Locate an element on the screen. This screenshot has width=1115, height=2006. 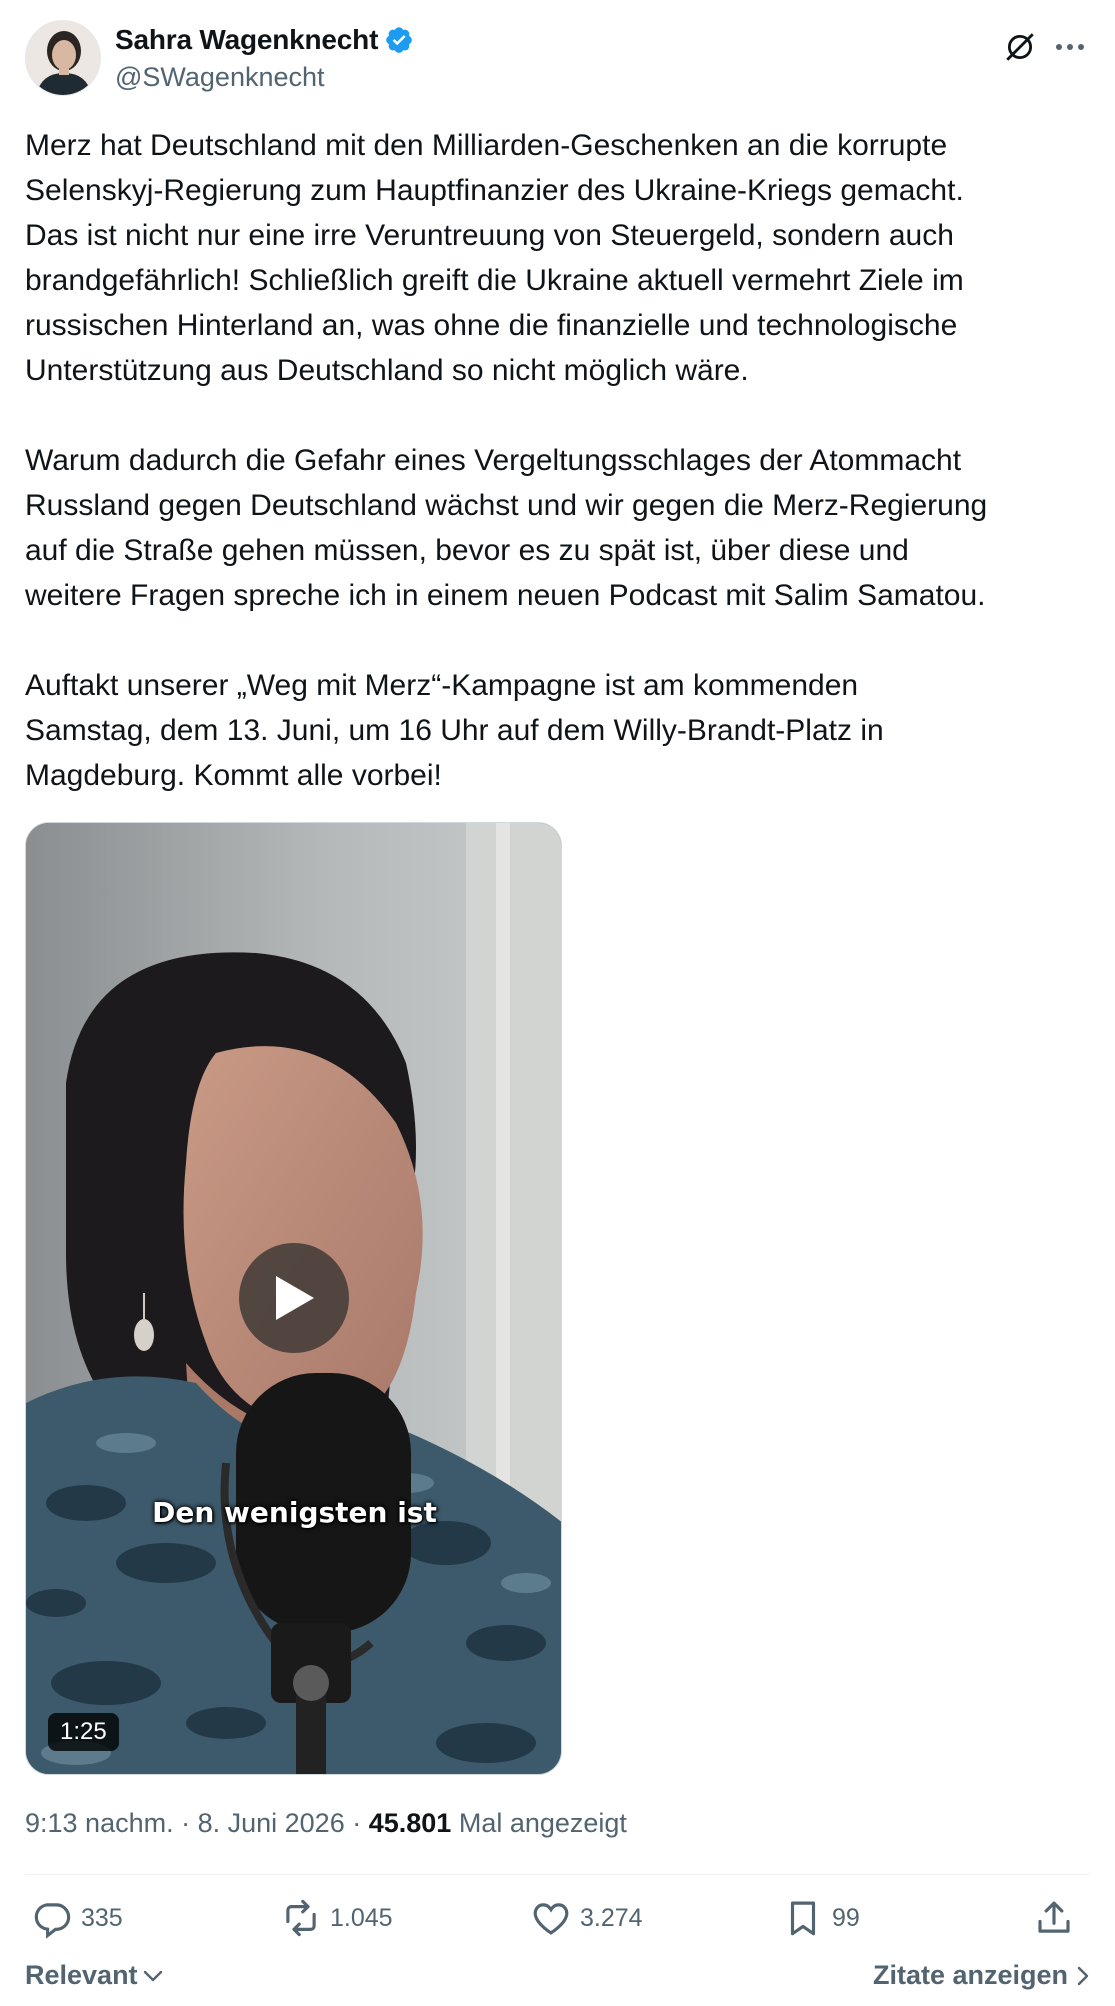
verified-badge-icon is located at coordinates (399, 40).